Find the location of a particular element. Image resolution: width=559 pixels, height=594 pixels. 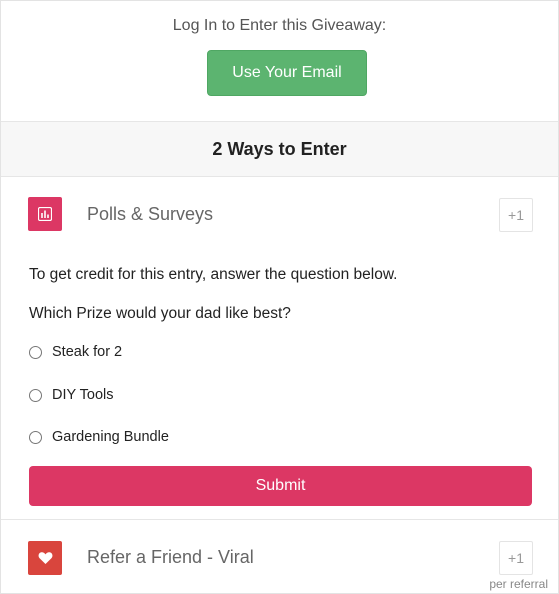

option-label: DIY Tools is located at coordinates (83, 395).